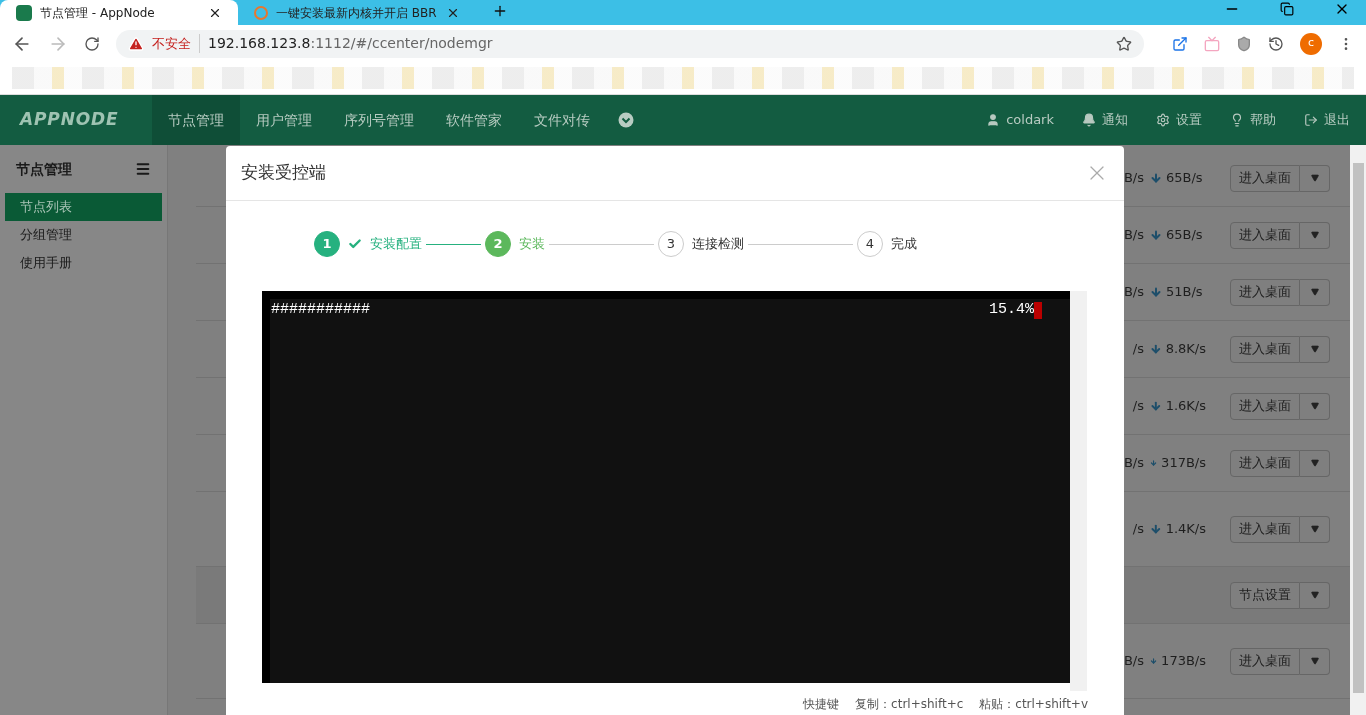 The width and height of the screenshot is (1366, 715). Describe the element at coordinates (718, 244) in the screenshot. I see `step-label: 连接检测` at that location.